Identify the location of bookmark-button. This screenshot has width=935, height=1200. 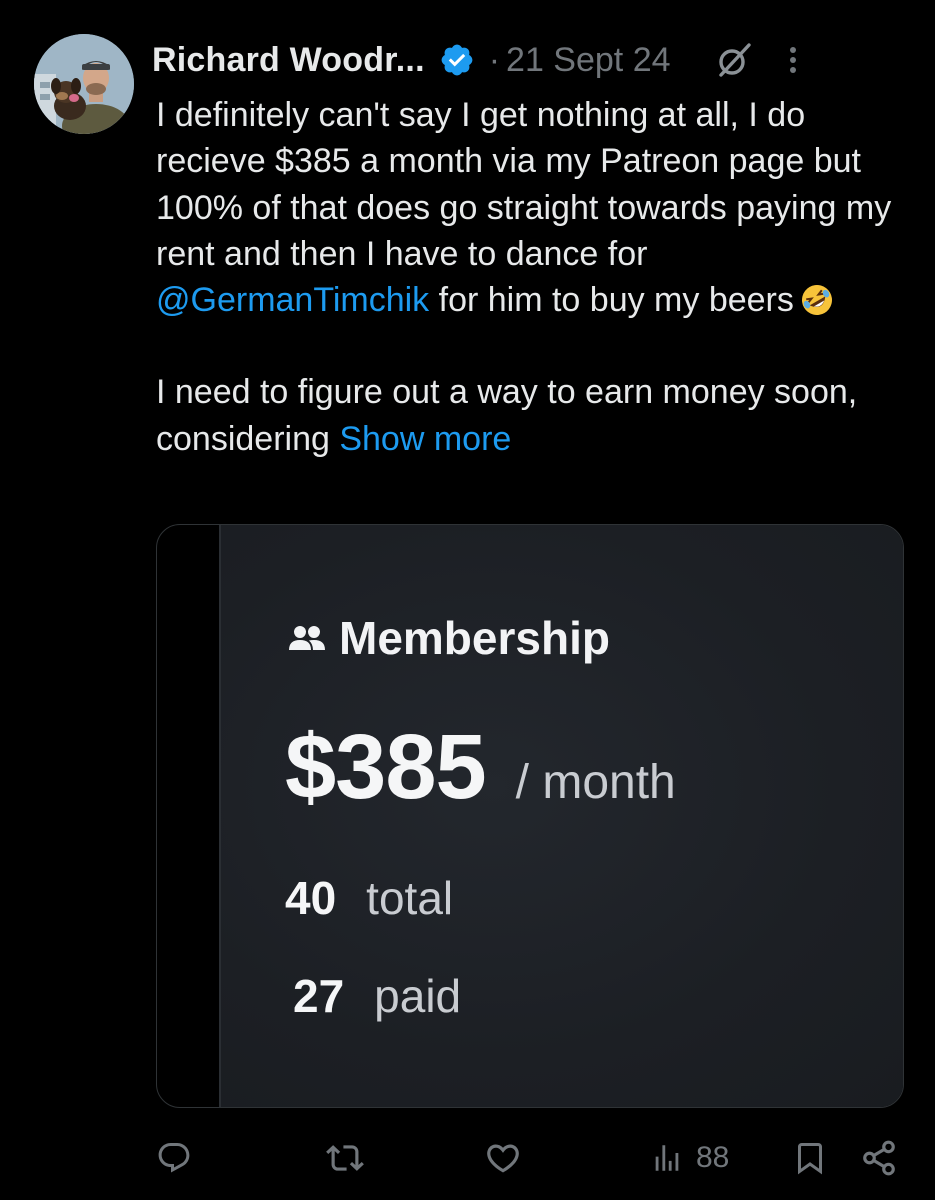
(810, 1158).